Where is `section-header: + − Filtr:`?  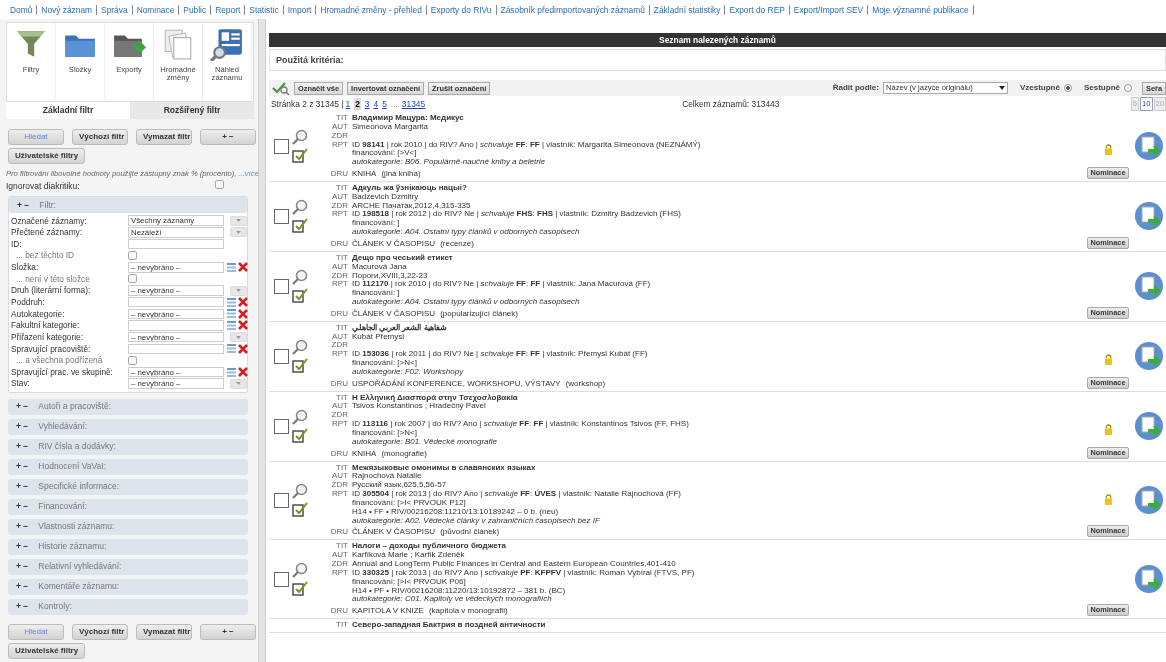 section-header: + − Filtr: is located at coordinates (128, 204).